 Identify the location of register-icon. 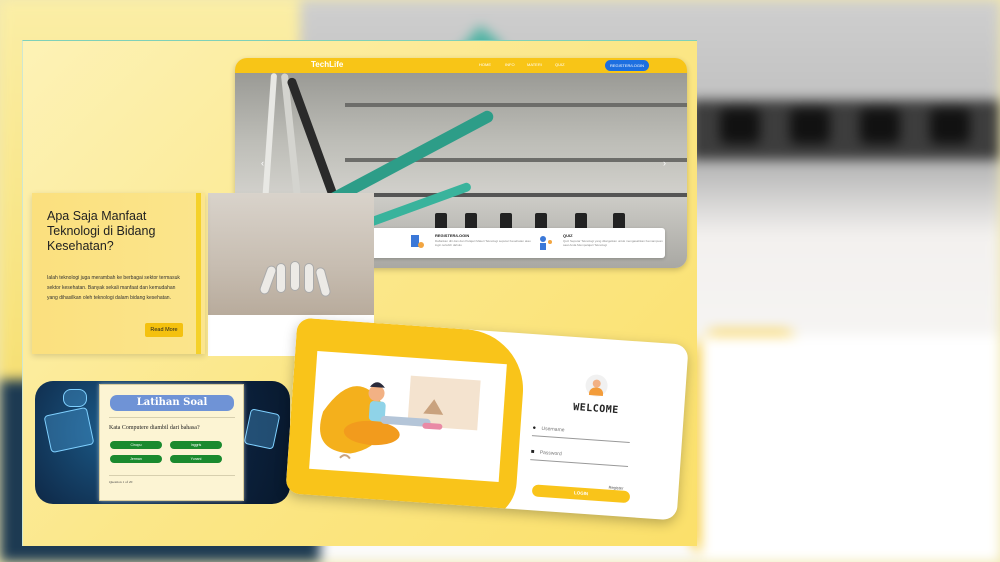
(417, 241).